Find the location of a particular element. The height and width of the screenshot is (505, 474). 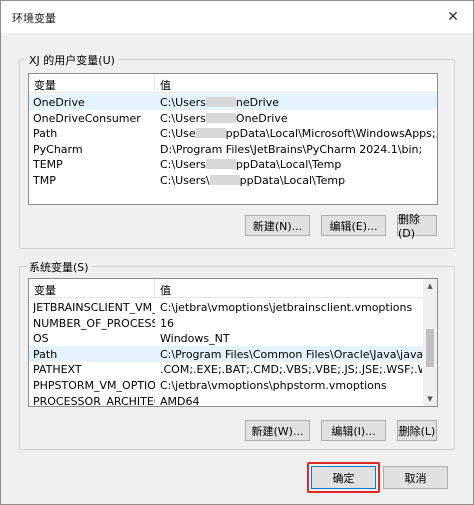

system-delete-button: 删除(L) is located at coordinates (417, 430).